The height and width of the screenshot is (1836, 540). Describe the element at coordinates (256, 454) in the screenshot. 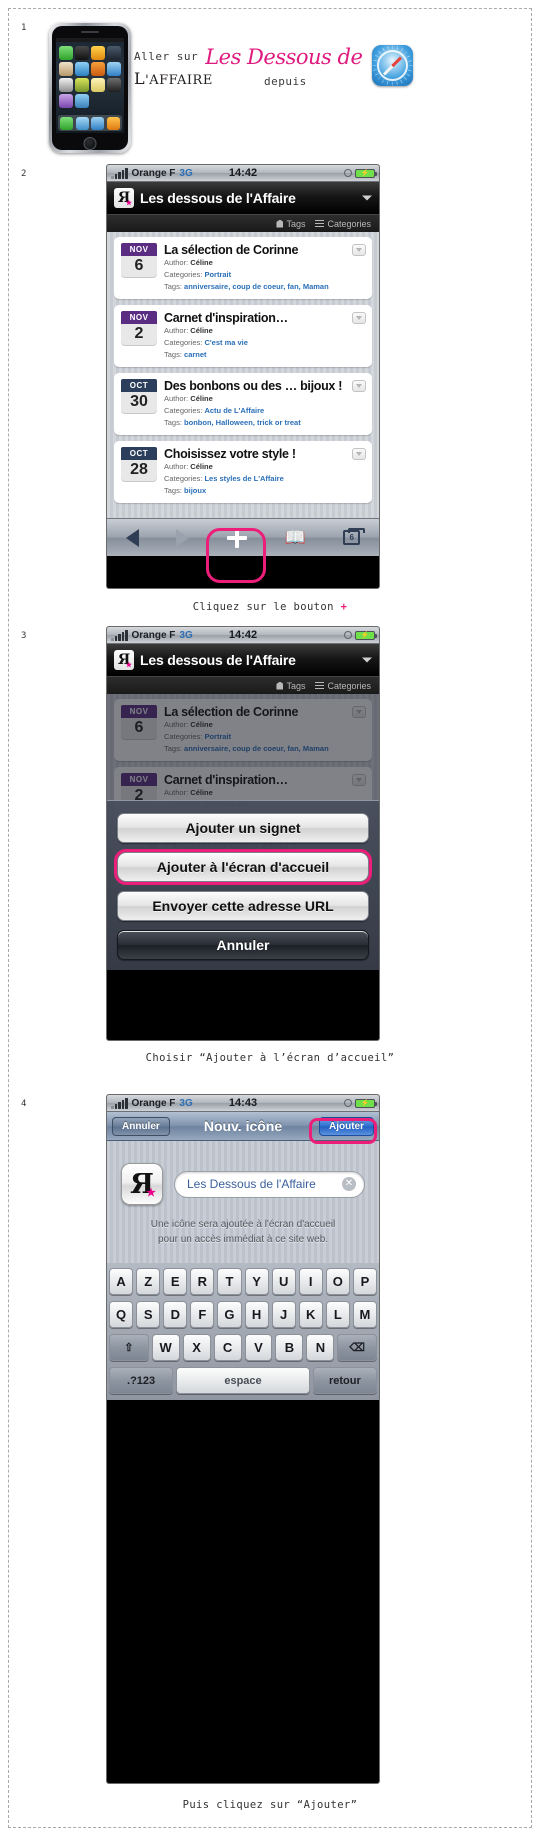

I see `post-title: Choisissez votre style !` at that location.